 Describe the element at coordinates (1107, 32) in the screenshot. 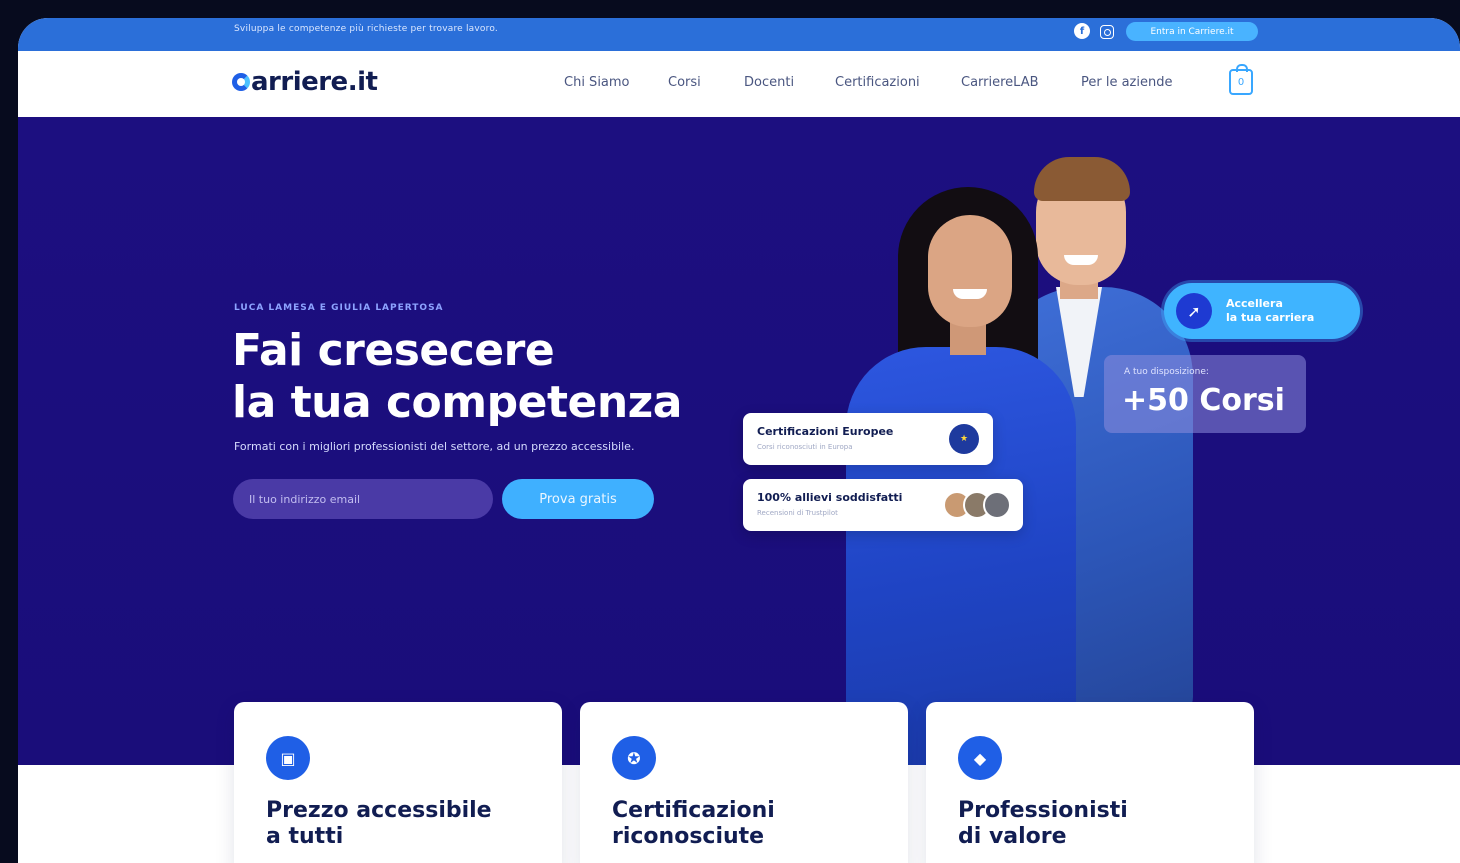

I see `instagram-icon` at that location.